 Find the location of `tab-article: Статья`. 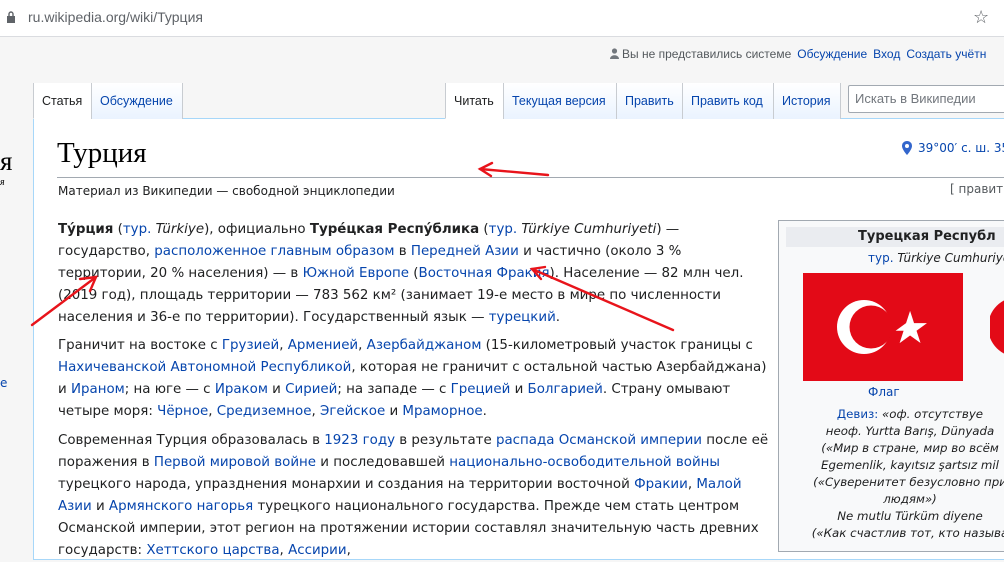

tab-article: Статья is located at coordinates (62, 101).